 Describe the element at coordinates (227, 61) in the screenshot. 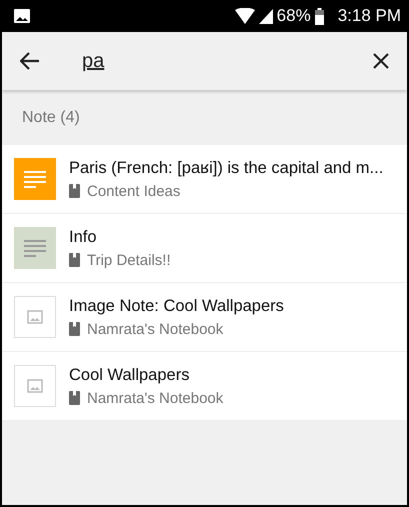

I see `search-field: pa` at that location.